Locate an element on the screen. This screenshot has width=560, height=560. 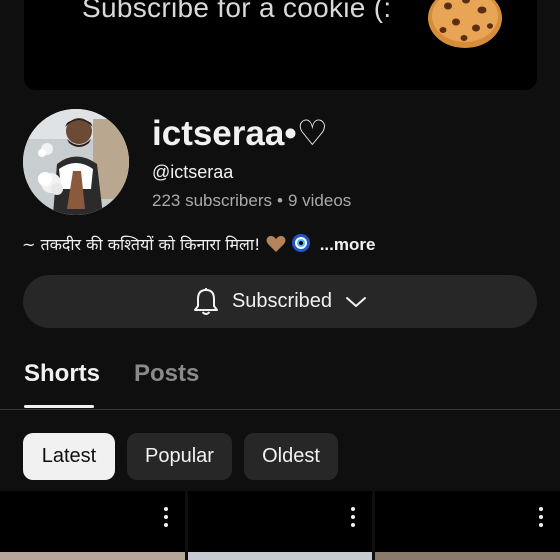
filter-popular: Popular is located at coordinates (179, 456).